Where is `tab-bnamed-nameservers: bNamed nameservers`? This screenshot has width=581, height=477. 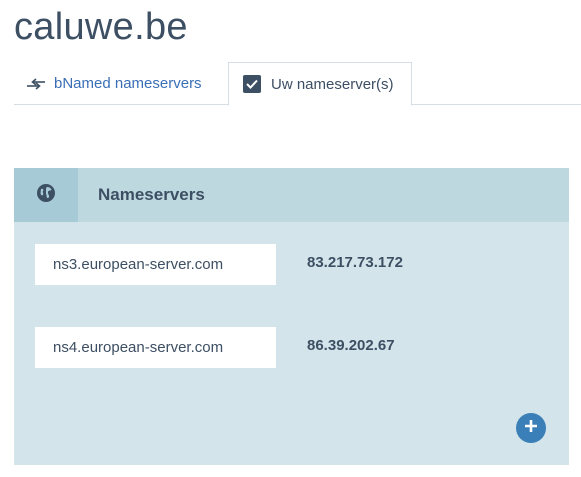 tab-bnamed-nameservers: bNamed nameservers is located at coordinates (114, 83).